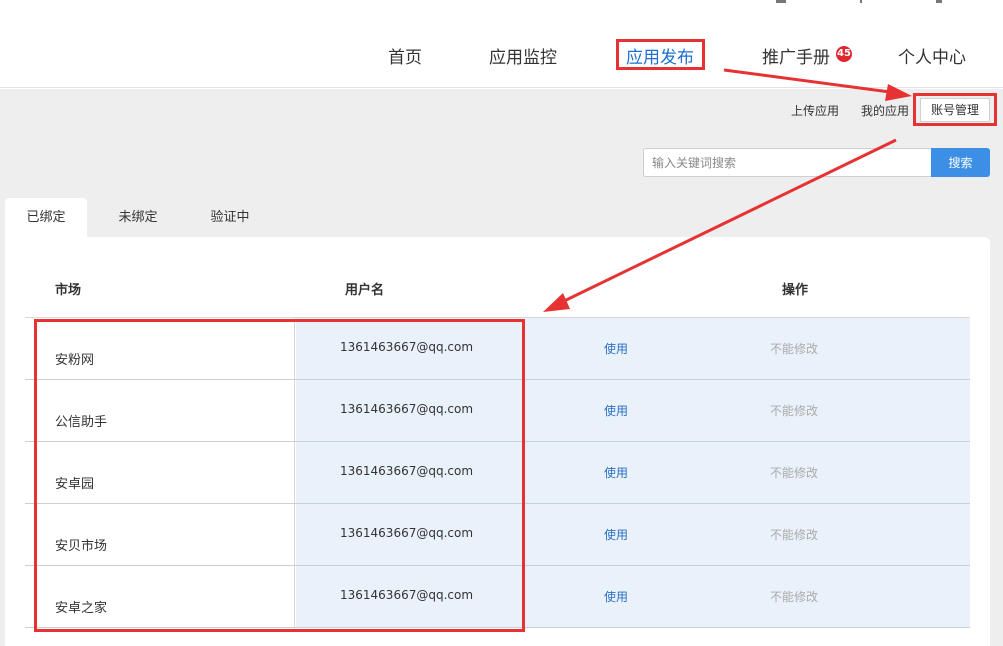  Describe the element at coordinates (932, 55) in the screenshot. I see `nav-item-personal-center: 个人中心` at that location.